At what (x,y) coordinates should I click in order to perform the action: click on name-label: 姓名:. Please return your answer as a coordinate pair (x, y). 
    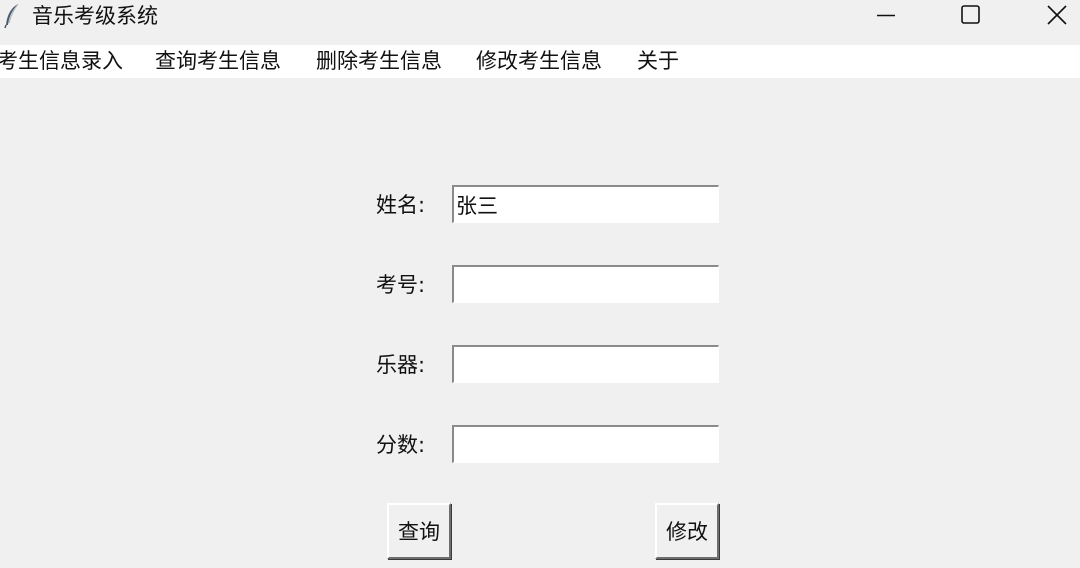
    Looking at the image, I should click on (401, 205).